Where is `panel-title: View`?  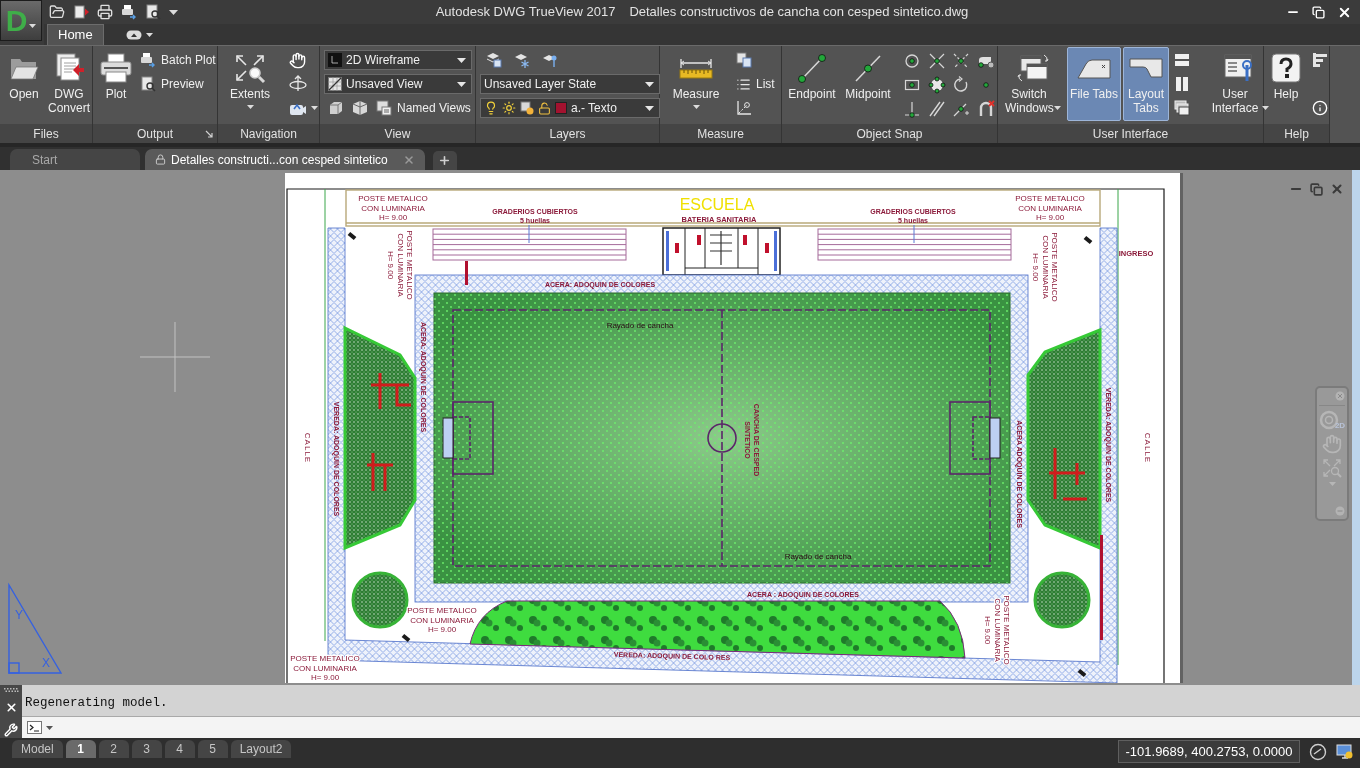 panel-title: View is located at coordinates (397, 134).